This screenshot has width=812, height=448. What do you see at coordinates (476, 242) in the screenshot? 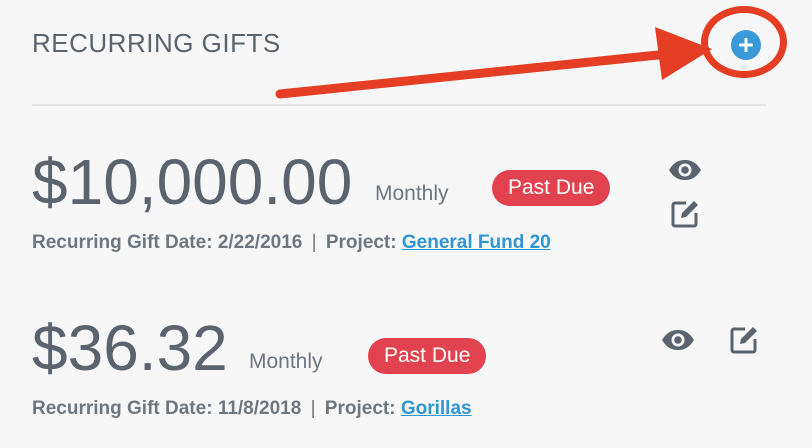
I see `project-link: General Fund 20` at bounding box center [476, 242].